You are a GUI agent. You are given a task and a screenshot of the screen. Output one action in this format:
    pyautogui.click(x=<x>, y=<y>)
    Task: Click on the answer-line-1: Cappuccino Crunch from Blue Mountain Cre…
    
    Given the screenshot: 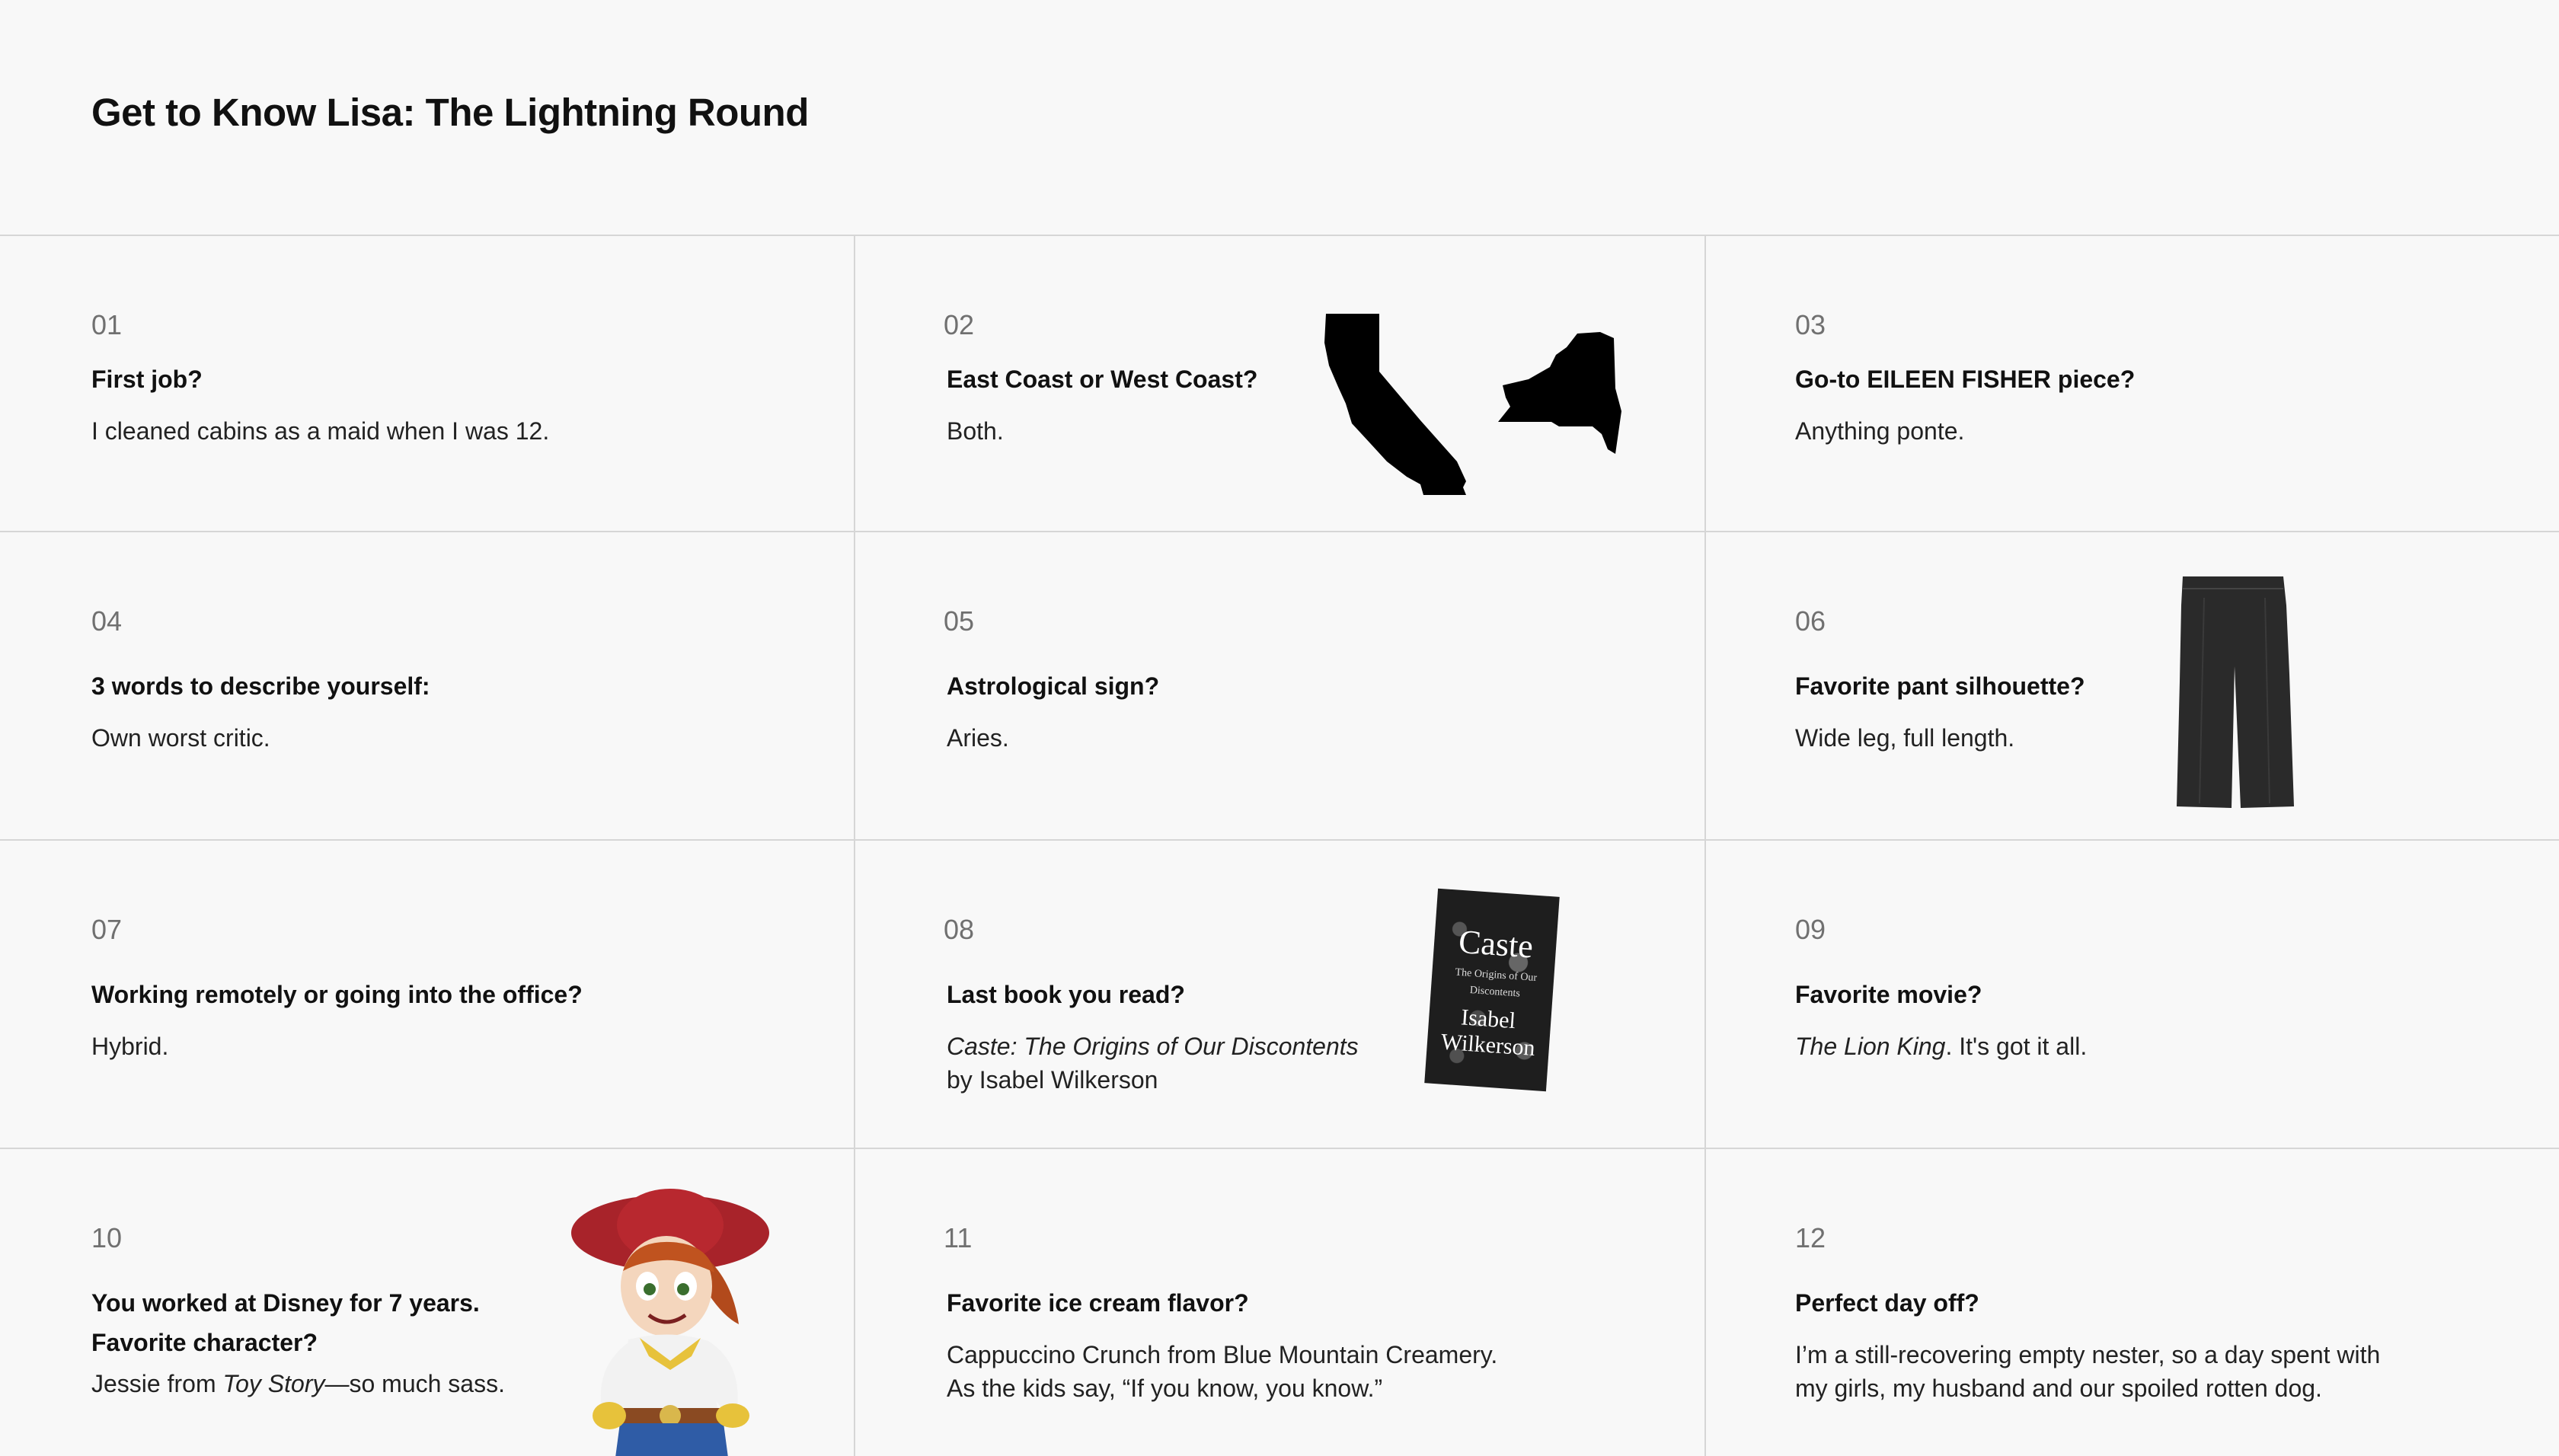 What is the action you would take?
    pyautogui.click(x=1222, y=1354)
    